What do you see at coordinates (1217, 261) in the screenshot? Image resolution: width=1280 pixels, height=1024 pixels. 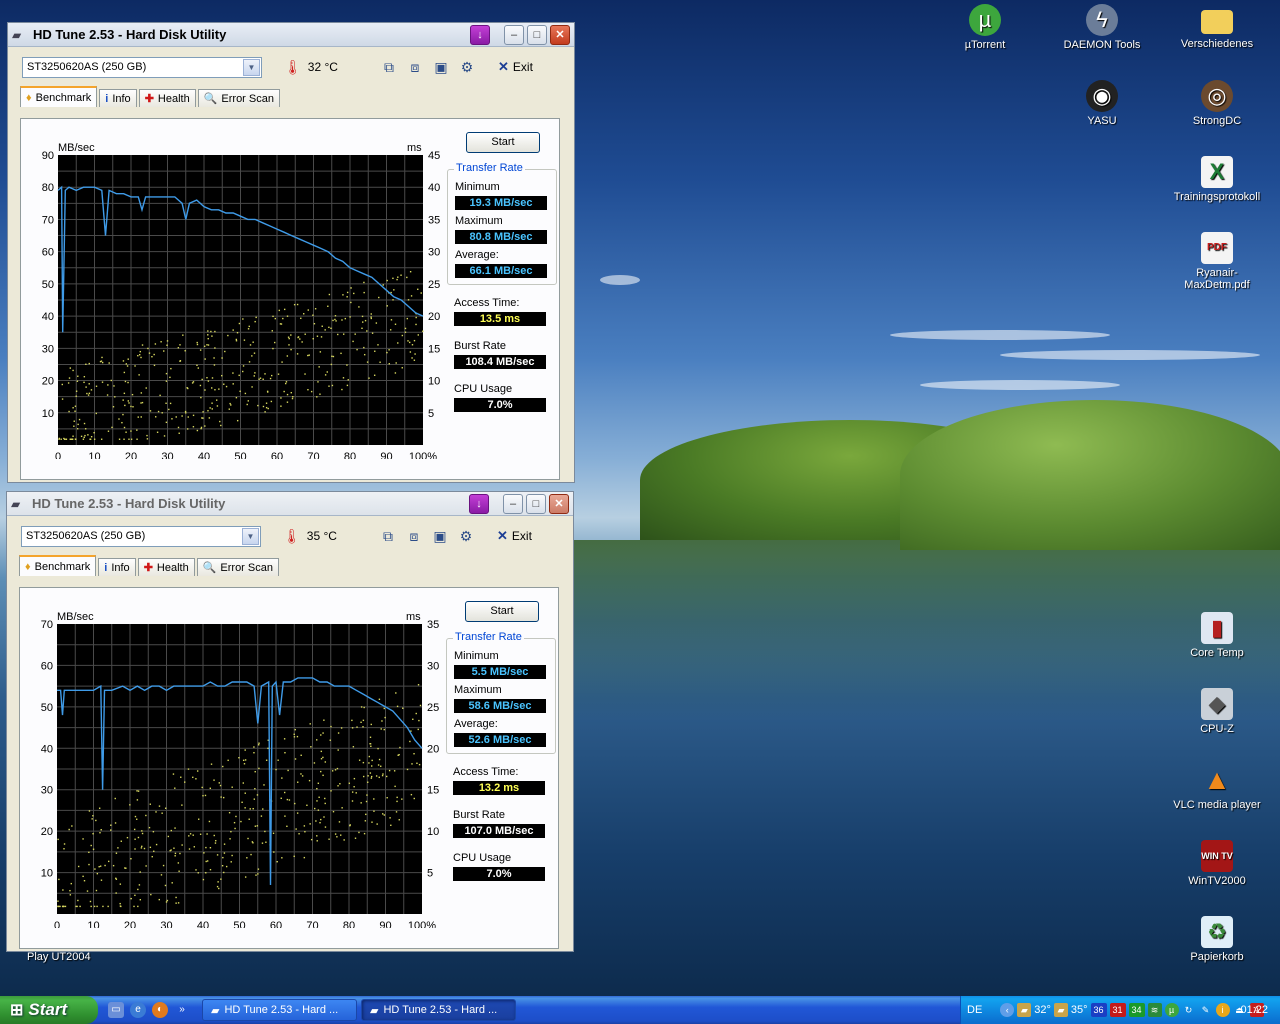 I see `desktop-icon-pdf: PDF Ryanair-MaxDetm.pdf` at bounding box center [1217, 261].